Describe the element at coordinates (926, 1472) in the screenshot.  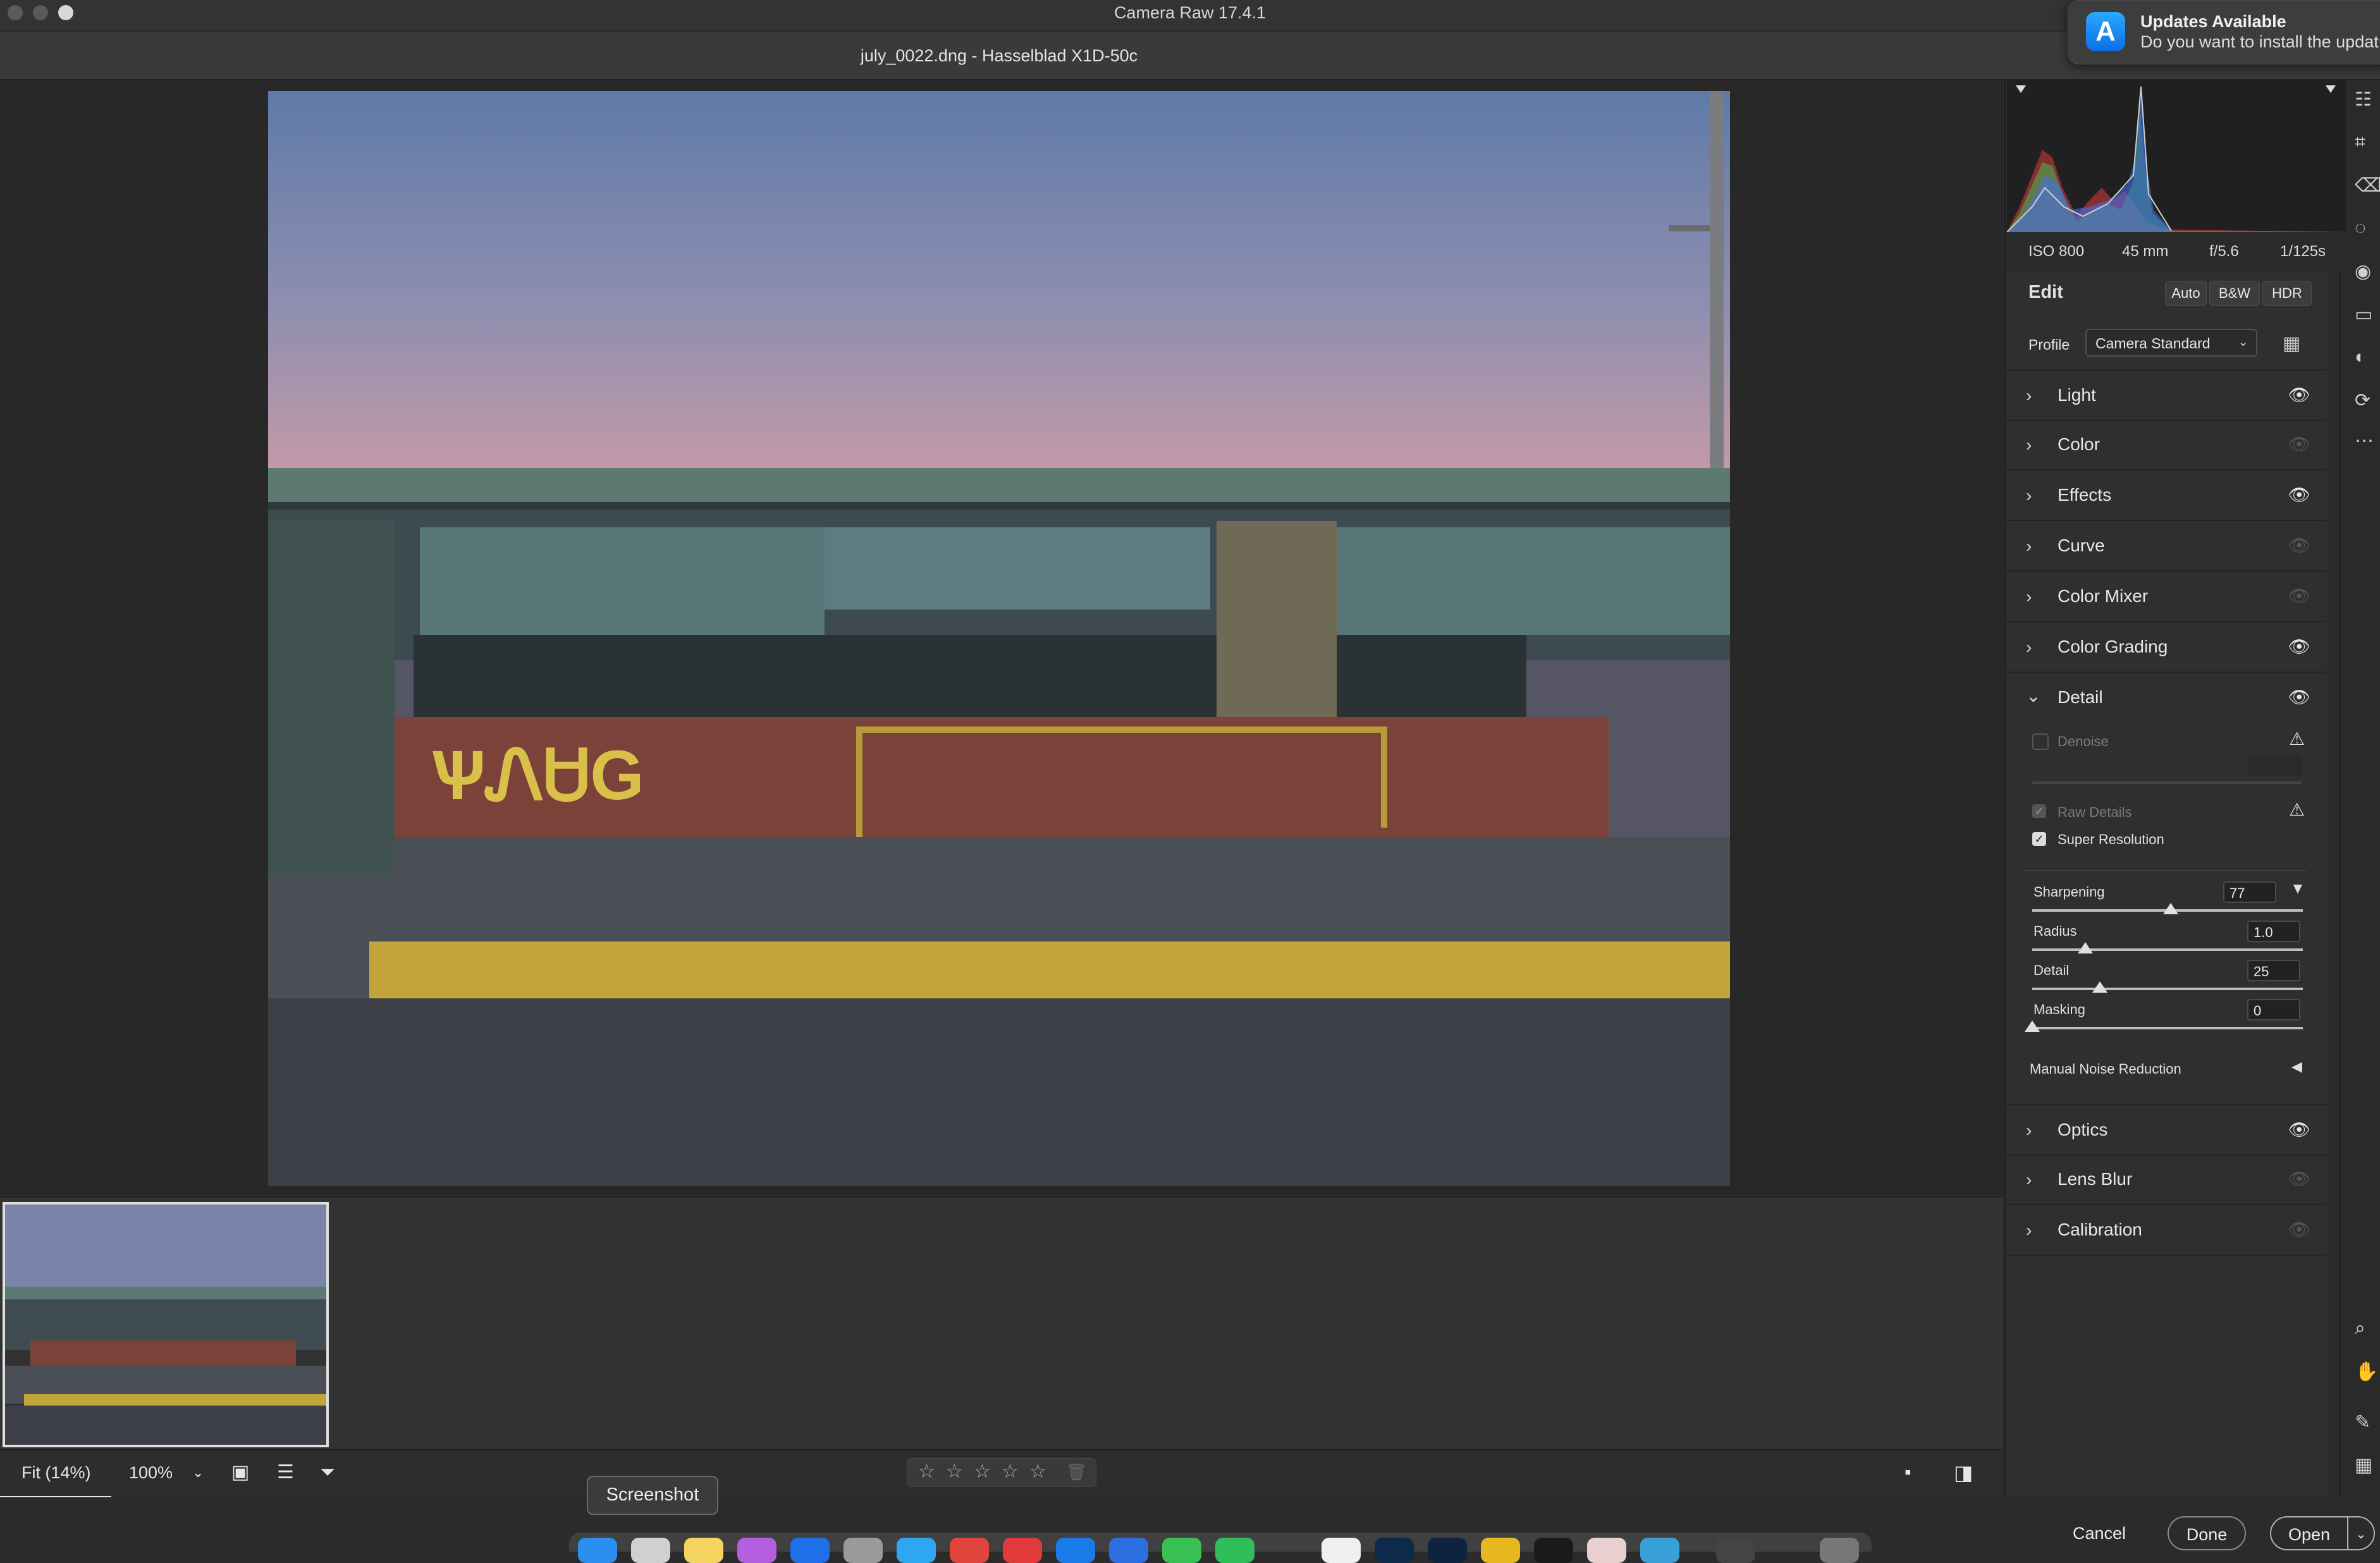
I see `star-1-icon: ☆` at that location.